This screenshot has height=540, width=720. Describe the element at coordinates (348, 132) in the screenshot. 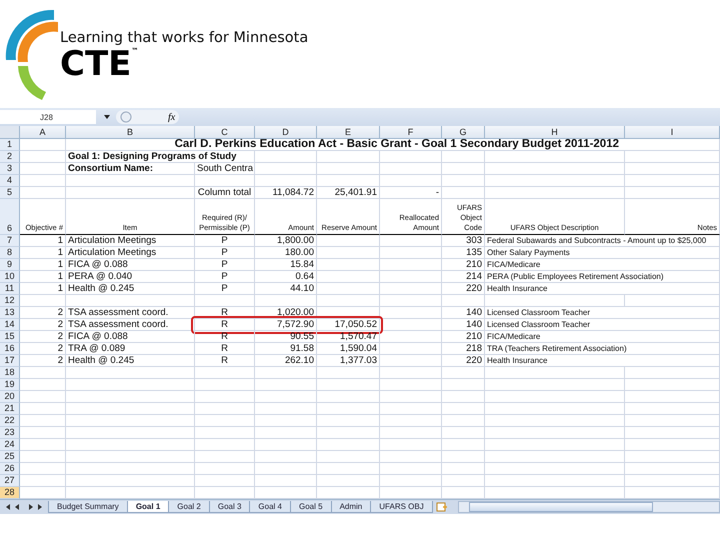

I see `column-header: E` at that location.